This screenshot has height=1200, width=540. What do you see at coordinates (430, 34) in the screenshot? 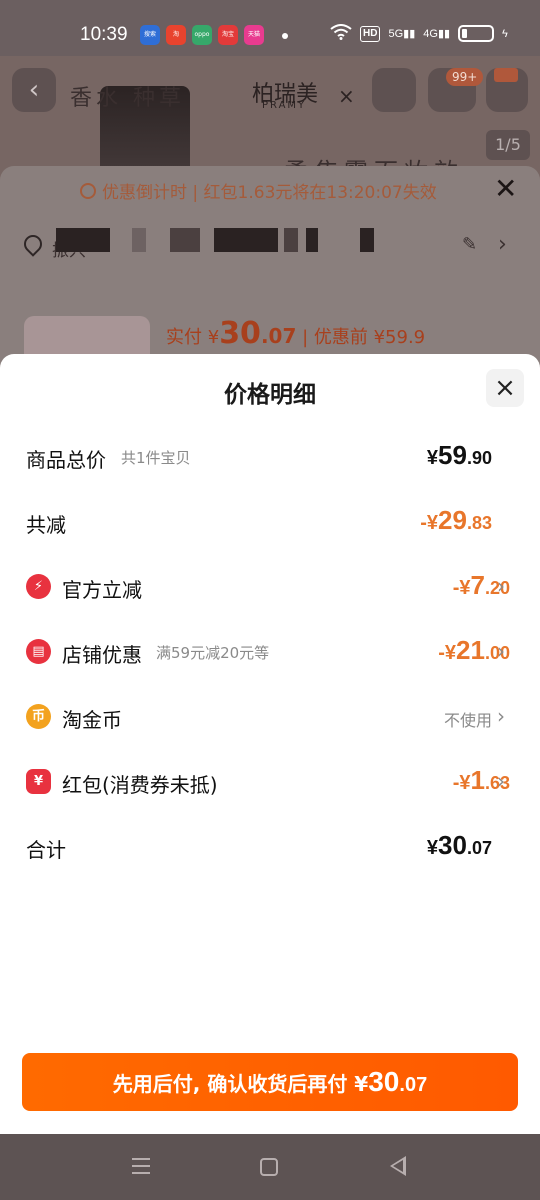
I see `signal-4g-label: 4G` at bounding box center [430, 34].